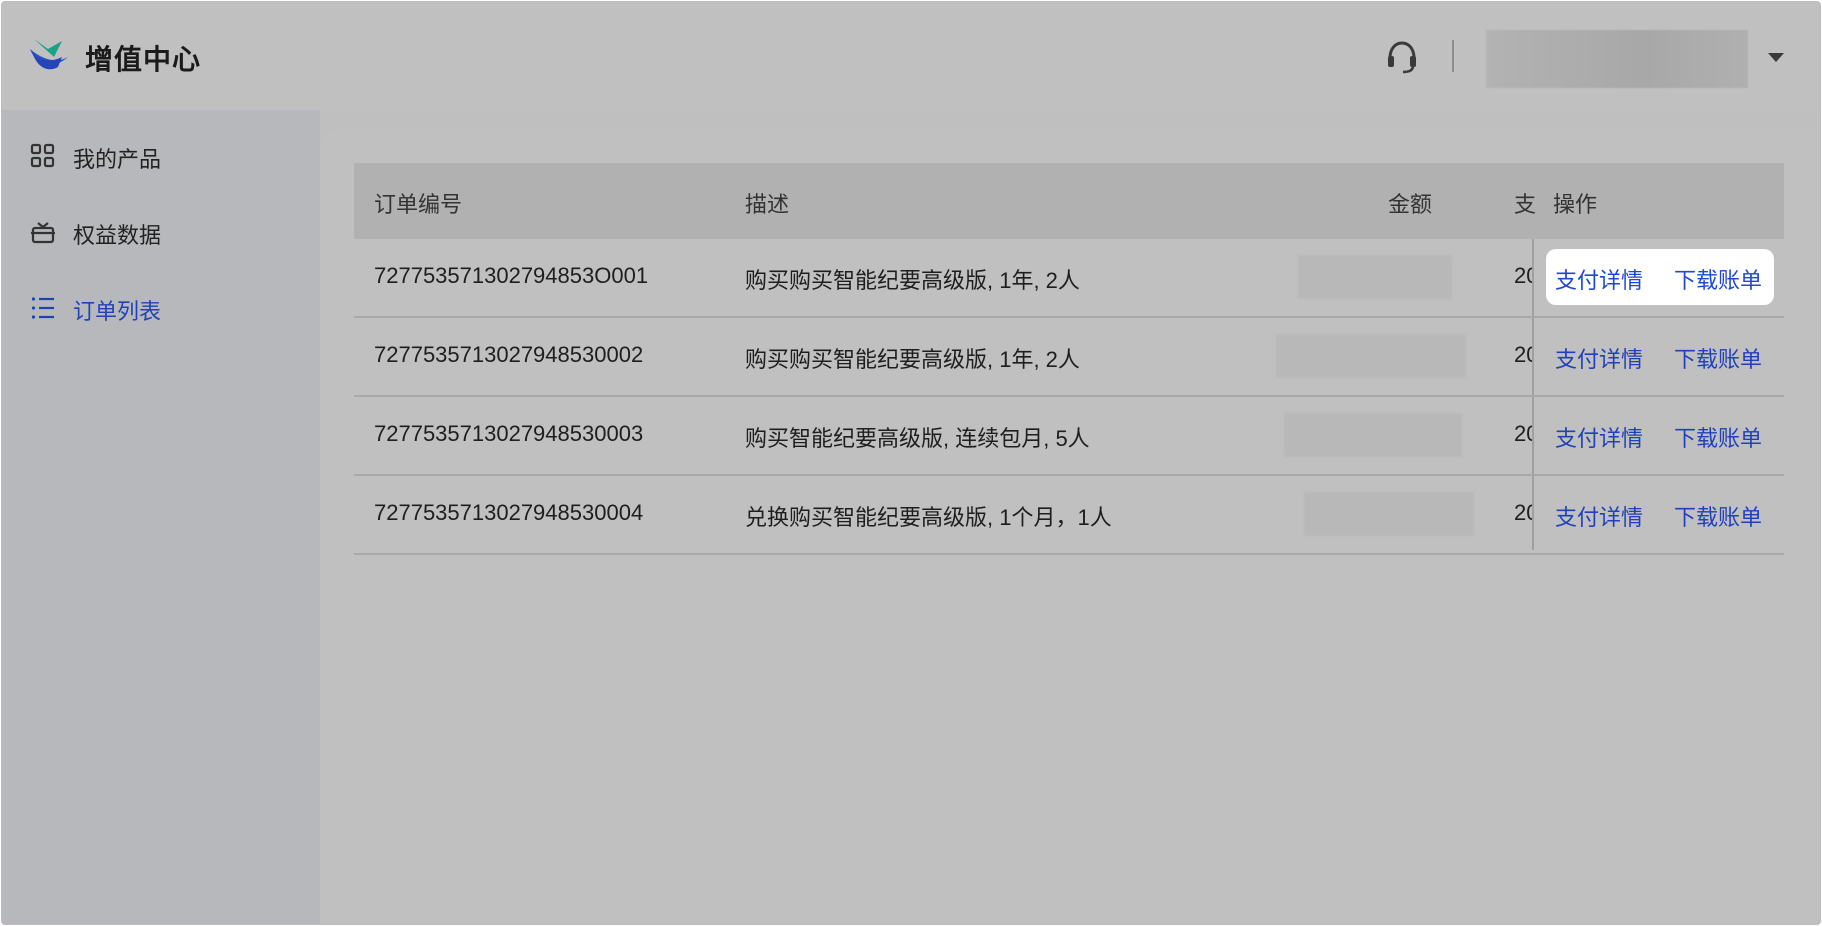 This screenshot has height=926, width=1822. I want to click on sidebar-item-benefit-data: 权益数据, so click(161, 232).